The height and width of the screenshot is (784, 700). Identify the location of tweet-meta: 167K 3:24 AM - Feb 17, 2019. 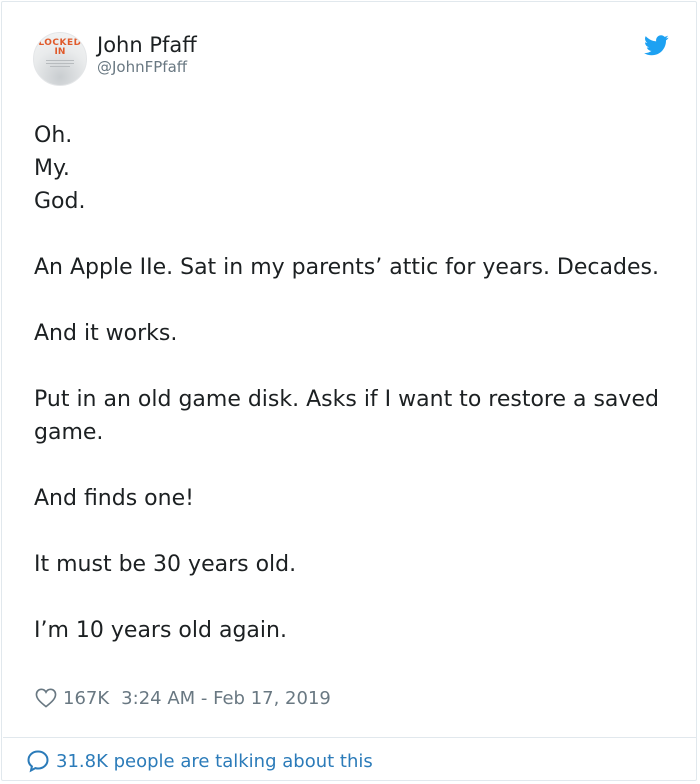
(183, 698).